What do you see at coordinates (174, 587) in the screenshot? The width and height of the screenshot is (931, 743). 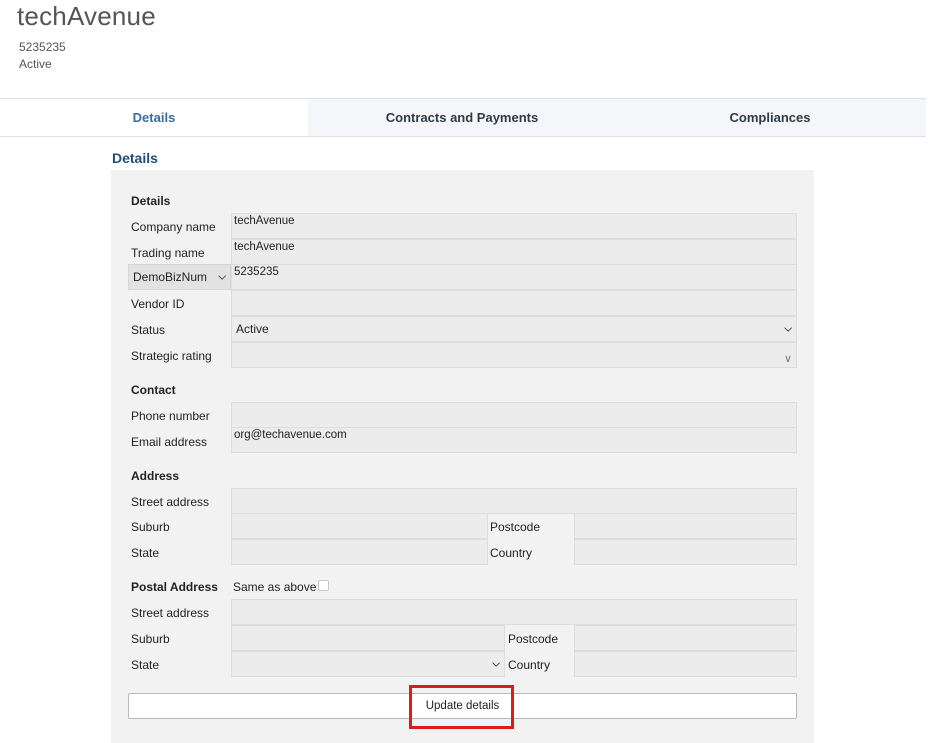 I see `postal-address-group-title: Postal Address` at bounding box center [174, 587].